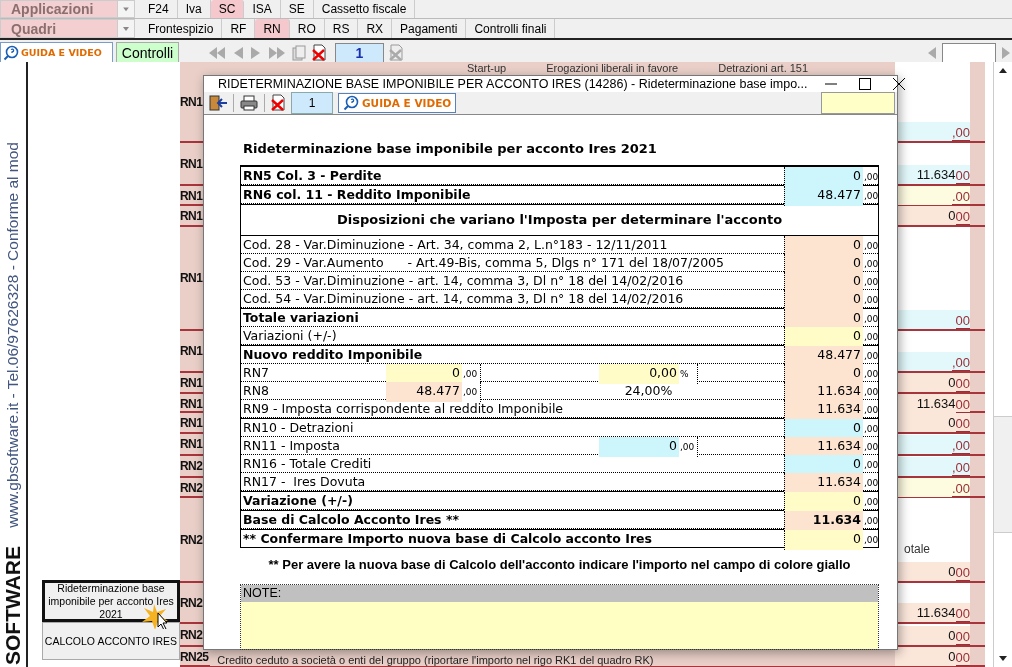 This screenshot has height=667, width=1012. Describe the element at coordinates (227, 9) in the screenshot. I see `tab: SC` at that location.